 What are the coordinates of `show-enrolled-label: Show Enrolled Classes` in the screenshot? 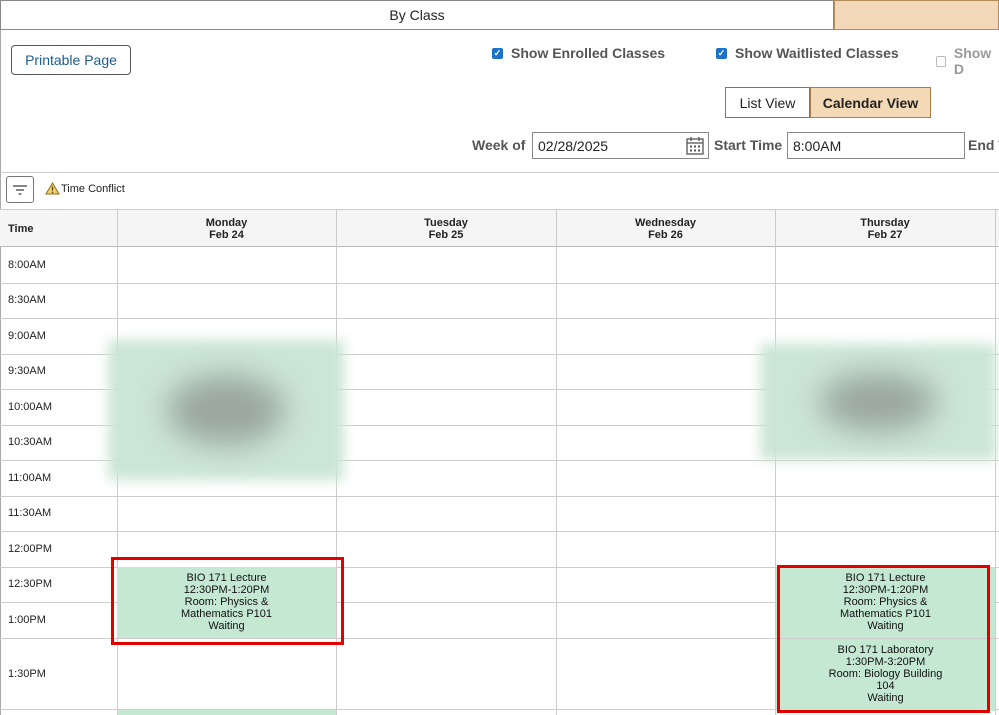 It's located at (588, 53).